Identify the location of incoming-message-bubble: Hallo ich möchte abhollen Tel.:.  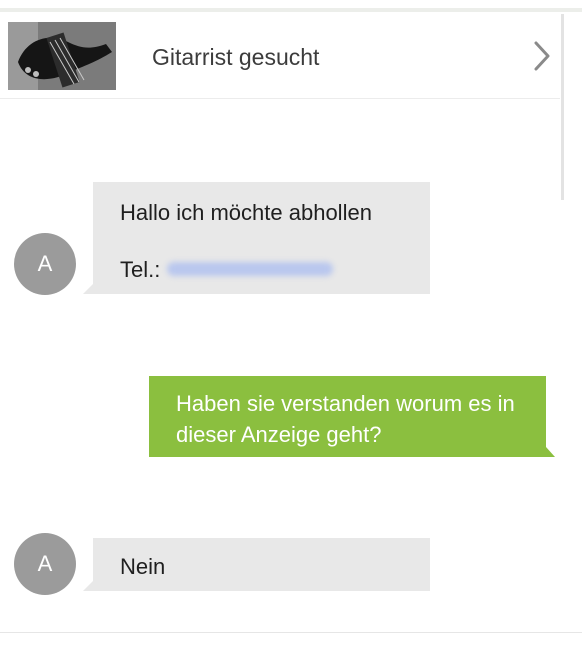
(256, 238).